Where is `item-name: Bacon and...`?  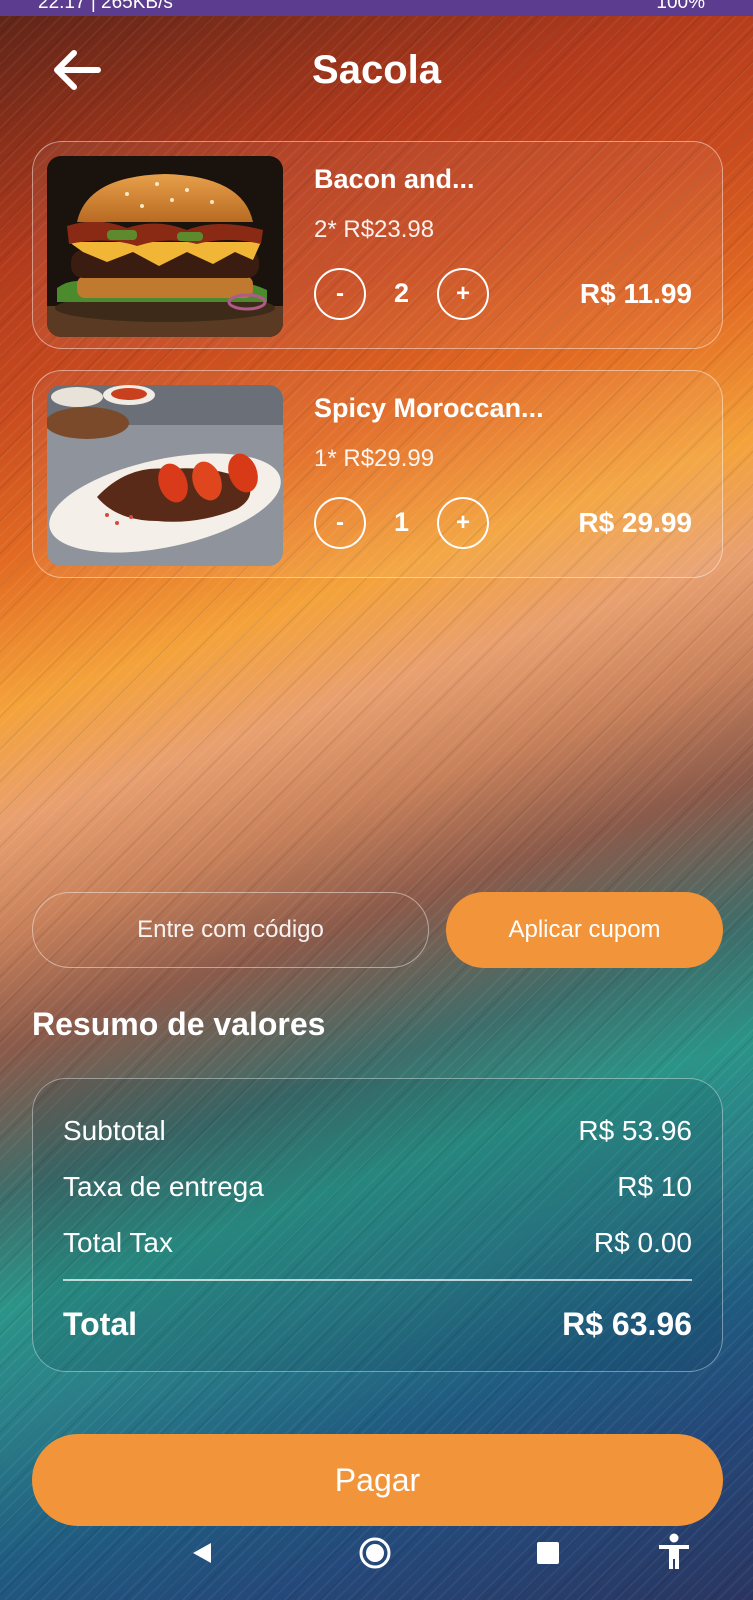
item-name: Bacon and... is located at coordinates (394, 179).